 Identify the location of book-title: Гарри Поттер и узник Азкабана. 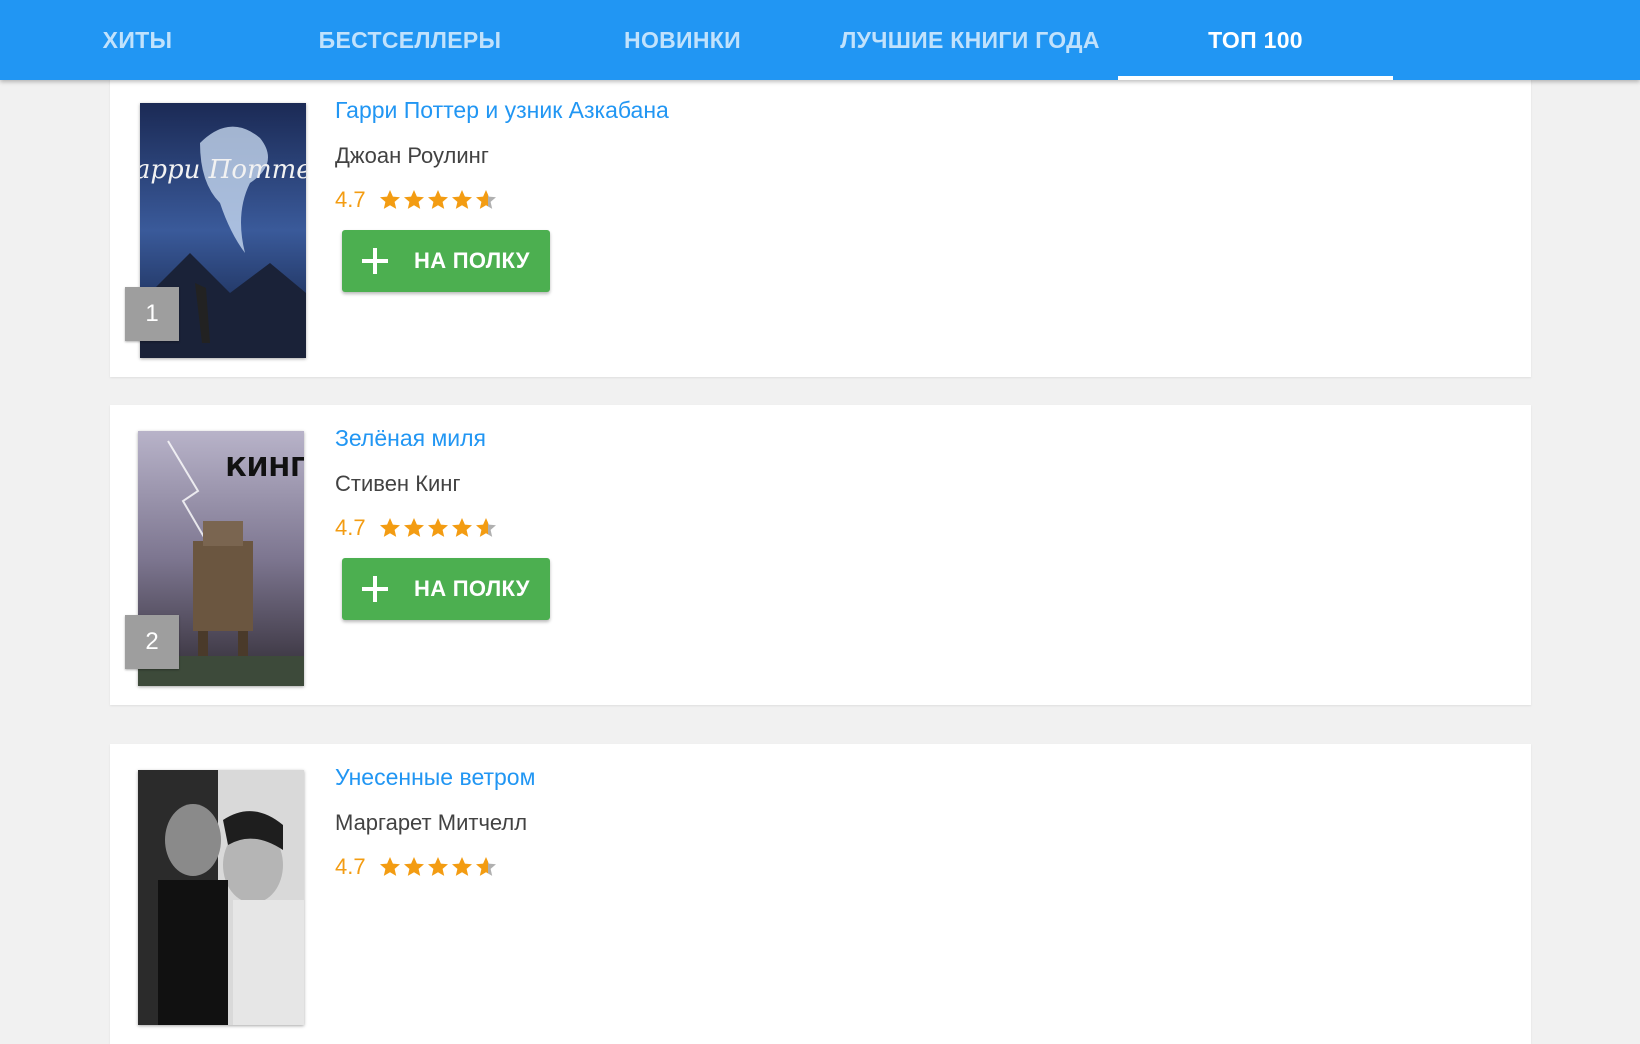
(502, 110).